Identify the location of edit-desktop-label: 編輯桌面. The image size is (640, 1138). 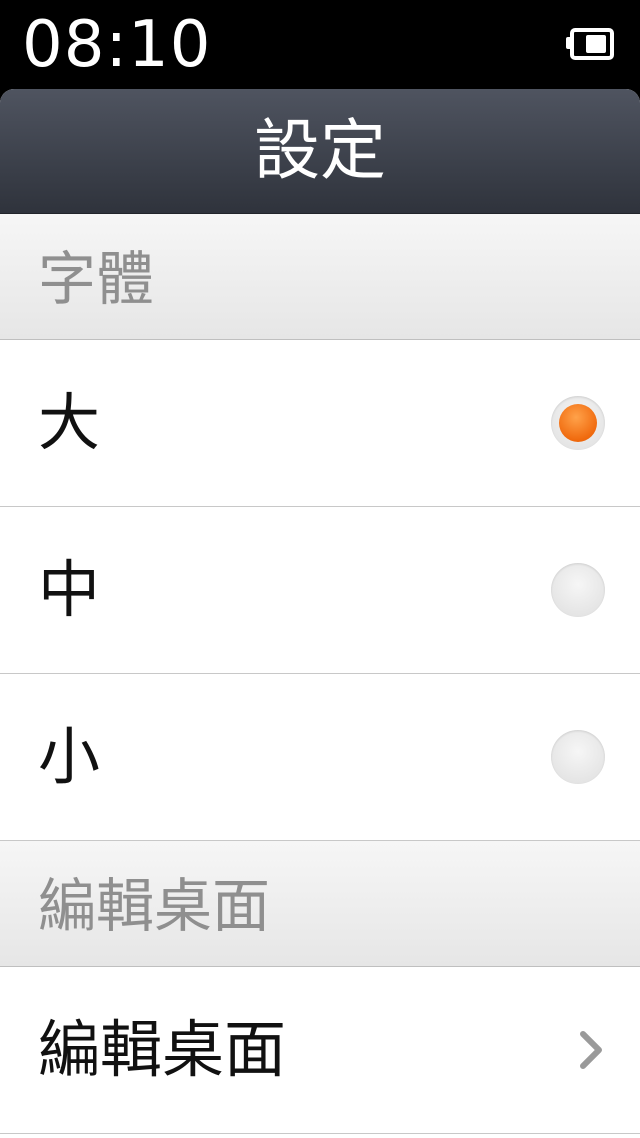
(162, 1049).